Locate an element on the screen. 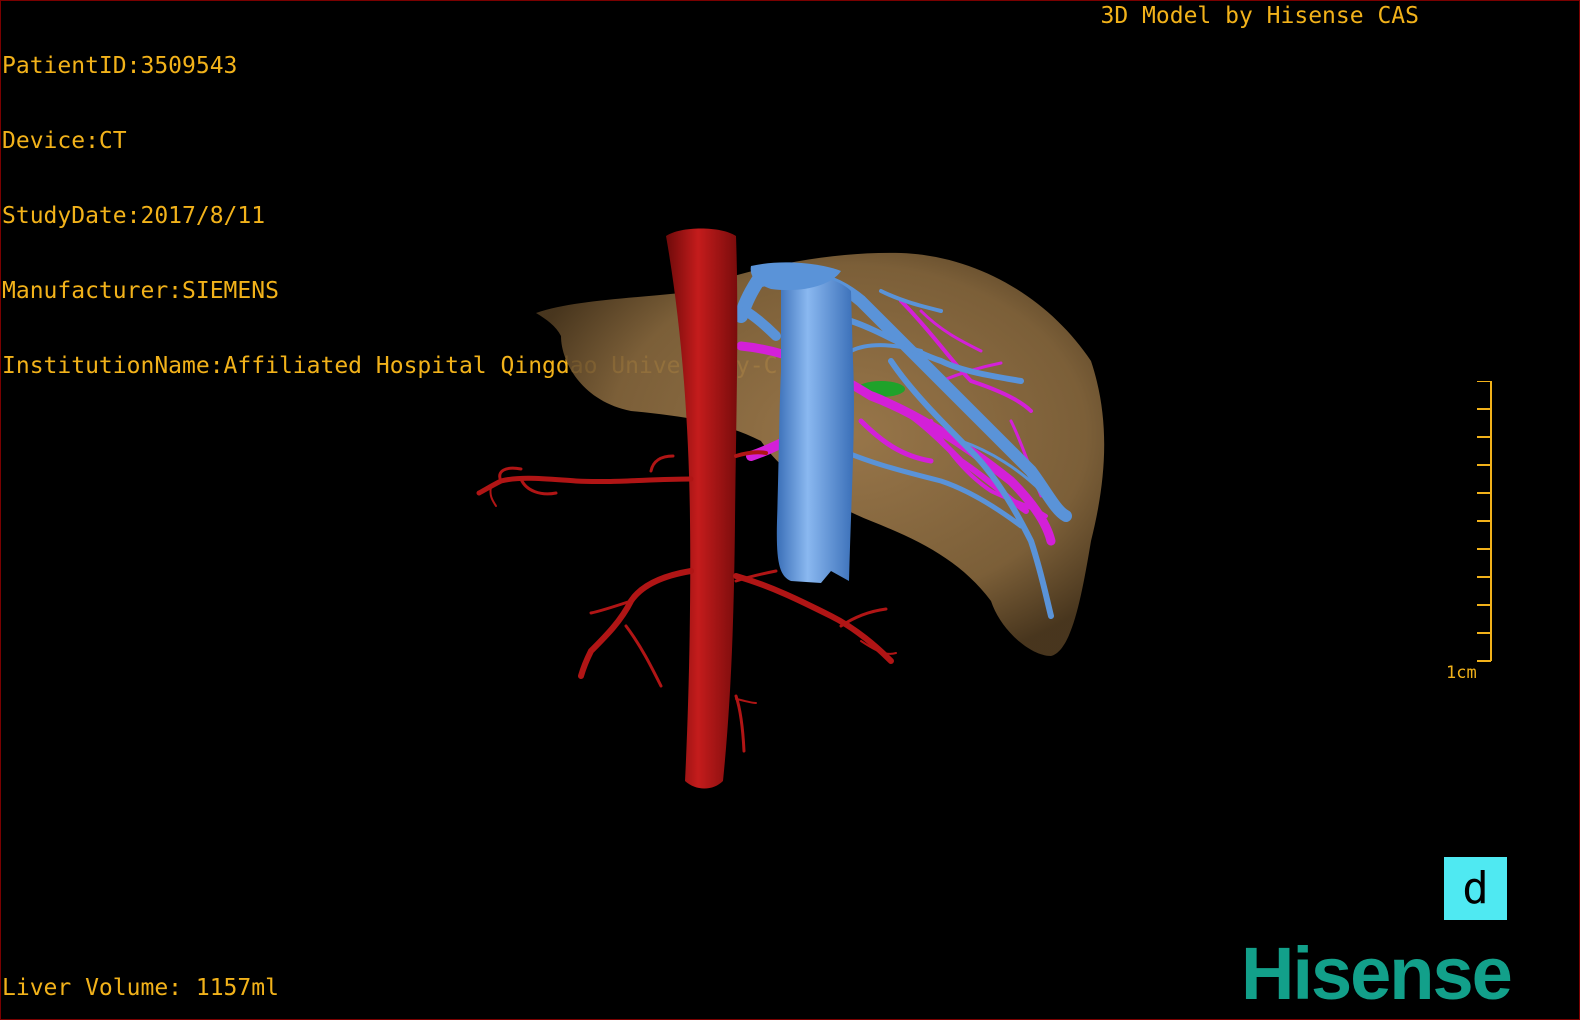  liver-volume: Liver Volume: 1157ml is located at coordinates (140, 988).